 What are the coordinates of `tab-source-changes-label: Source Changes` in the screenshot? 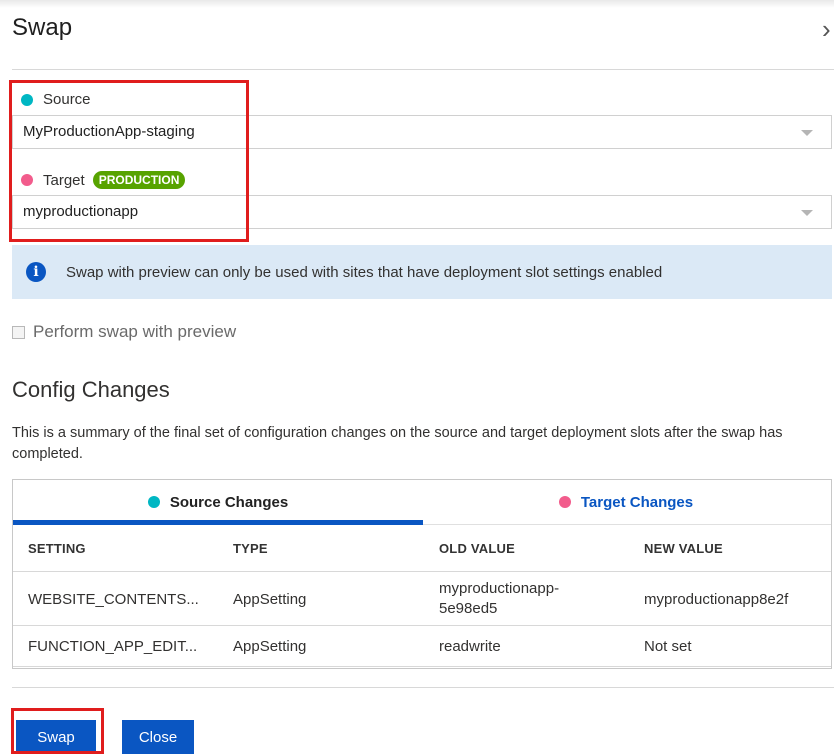 It's located at (229, 502).